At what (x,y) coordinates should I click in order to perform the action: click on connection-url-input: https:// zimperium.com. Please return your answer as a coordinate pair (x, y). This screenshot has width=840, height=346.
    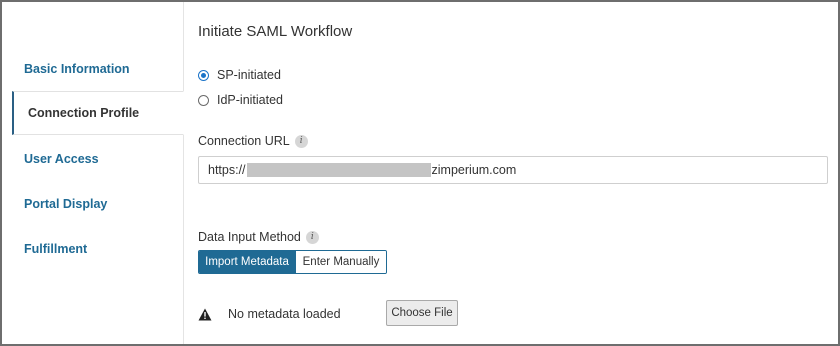
    Looking at the image, I should click on (513, 170).